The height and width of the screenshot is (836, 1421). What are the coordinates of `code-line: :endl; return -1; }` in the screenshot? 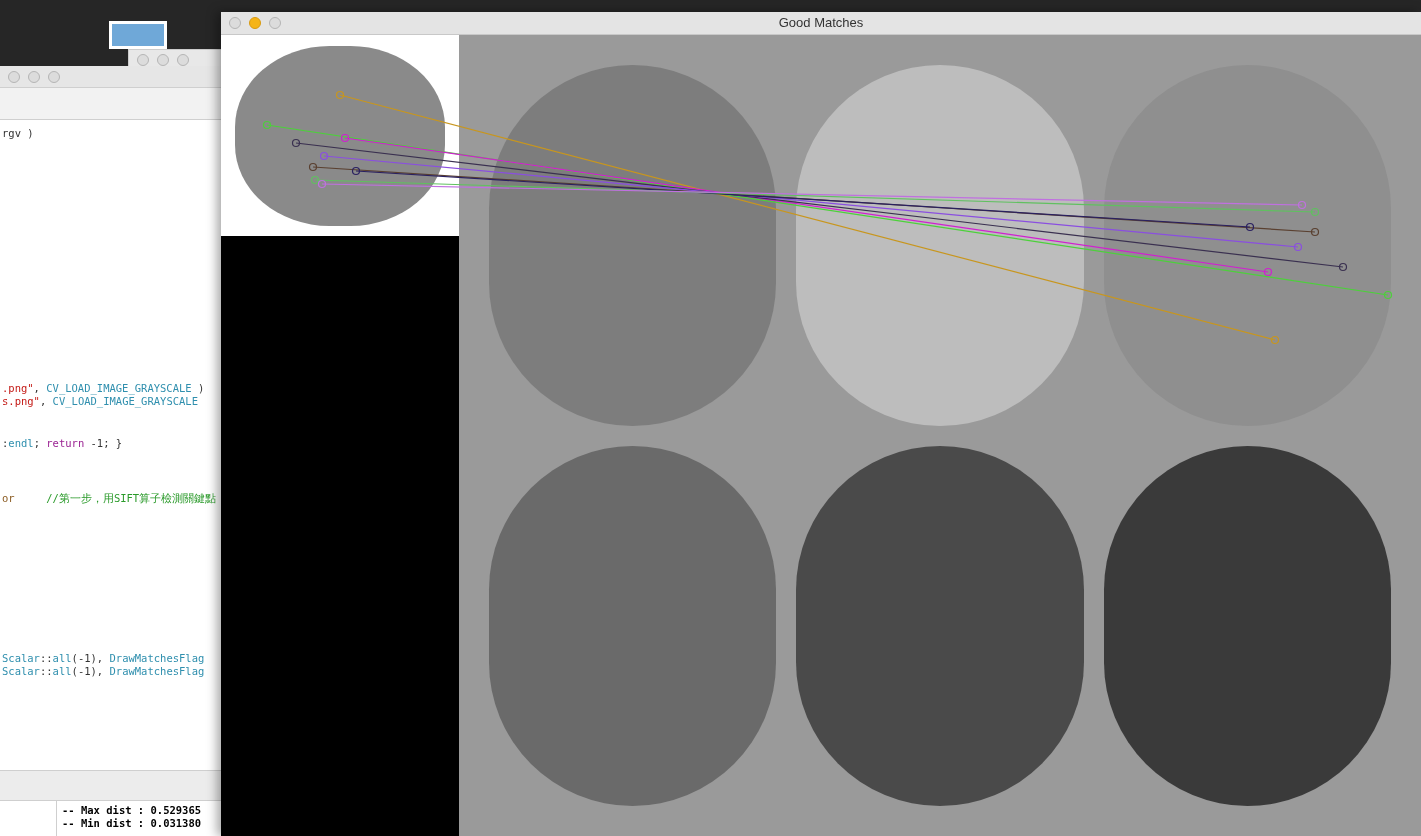 It's located at (63, 443).